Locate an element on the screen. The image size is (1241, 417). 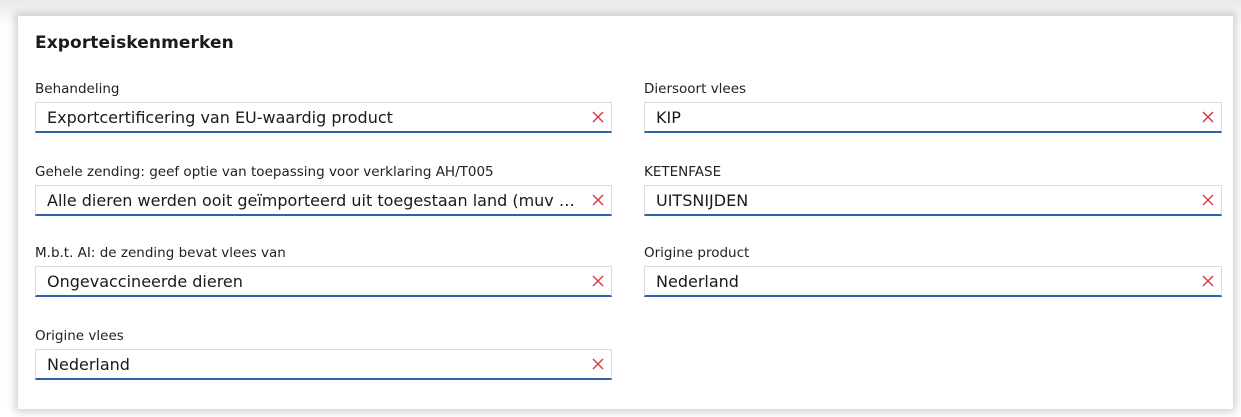
mbt-ai-label: M.b.t. AI: de zending bevat vlees van is located at coordinates (160, 253).